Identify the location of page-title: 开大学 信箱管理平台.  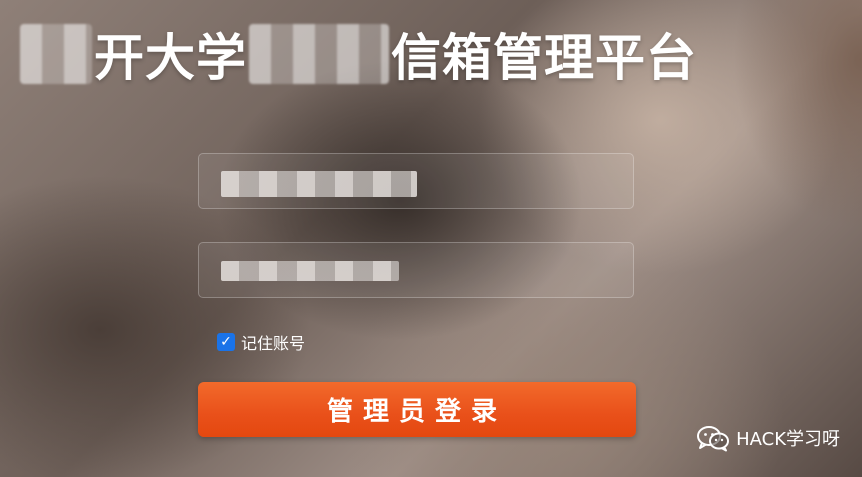
(358, 54).